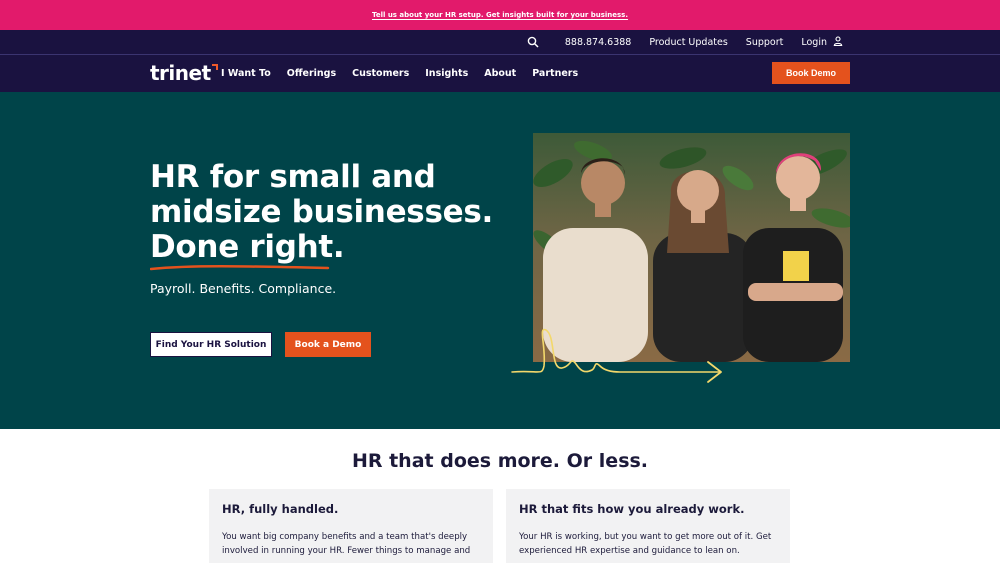  What do you see at coordinates (765, 42) in the screenshot?
I see `support-link: Support` at bounding box center [765, 42].